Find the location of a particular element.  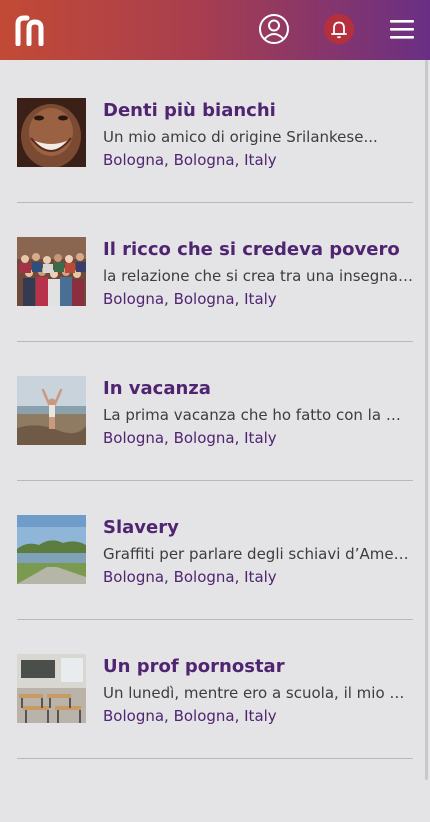

classroom-photo-icon is located at coordinates (51, 688).